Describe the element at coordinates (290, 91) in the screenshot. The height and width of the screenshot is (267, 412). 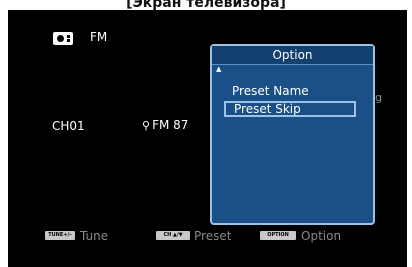
I see `option-preset-name: Preset Name` at that location.